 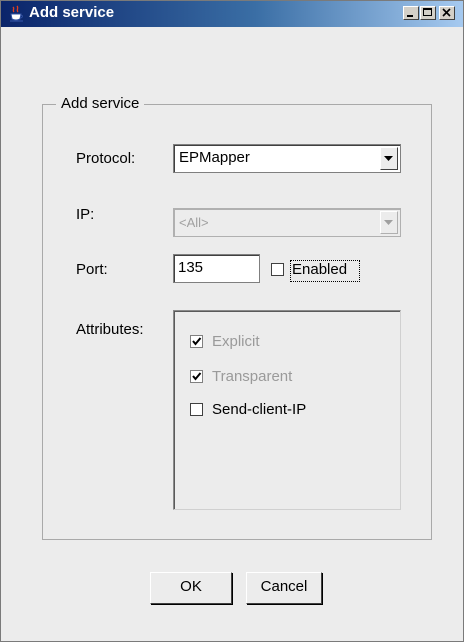 What do you see at coordinates (319, 269) in the screenshot?
I see `enabled-label: Enabled` at bounding box center [319, 269].